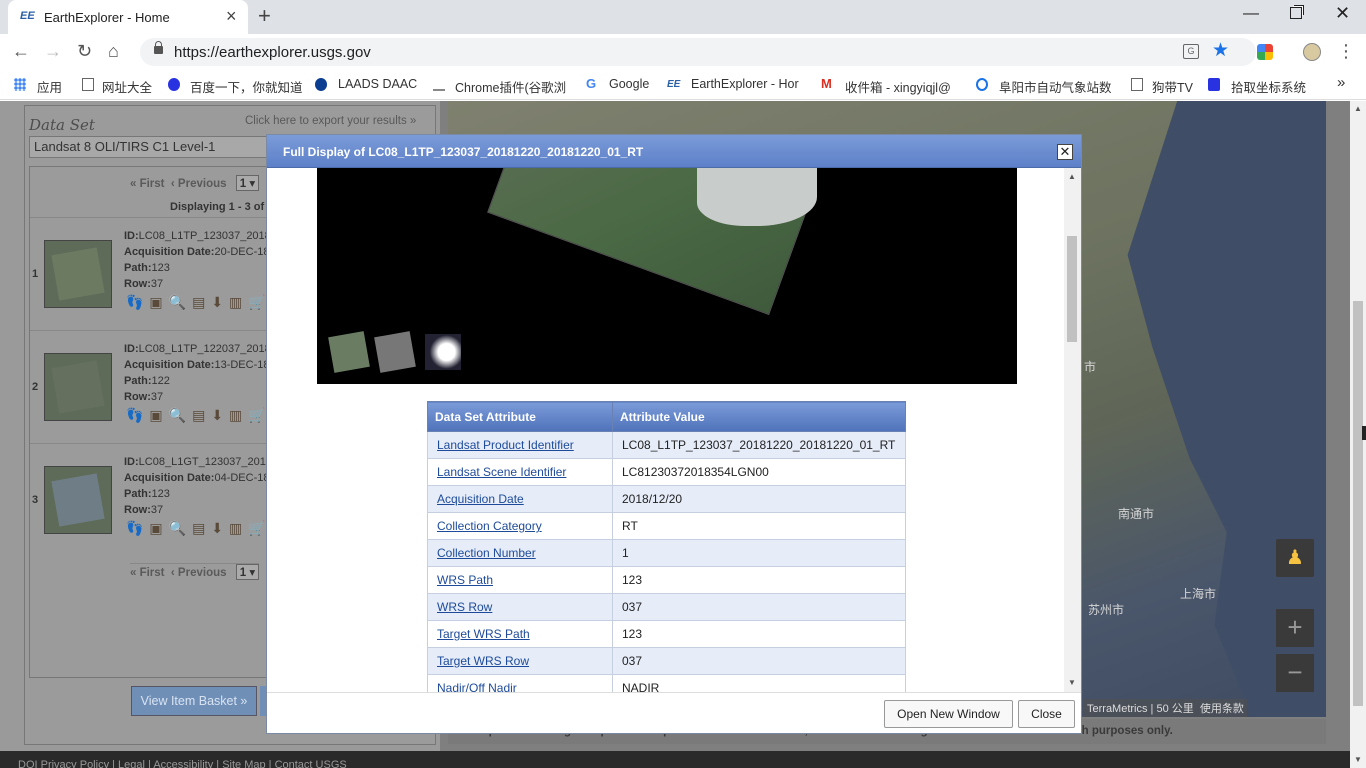 The image size is (1366, 768). Describe the element at coordinates (395, 352) in the screenshot. I see `browse-thumbnail-quality` at that location.